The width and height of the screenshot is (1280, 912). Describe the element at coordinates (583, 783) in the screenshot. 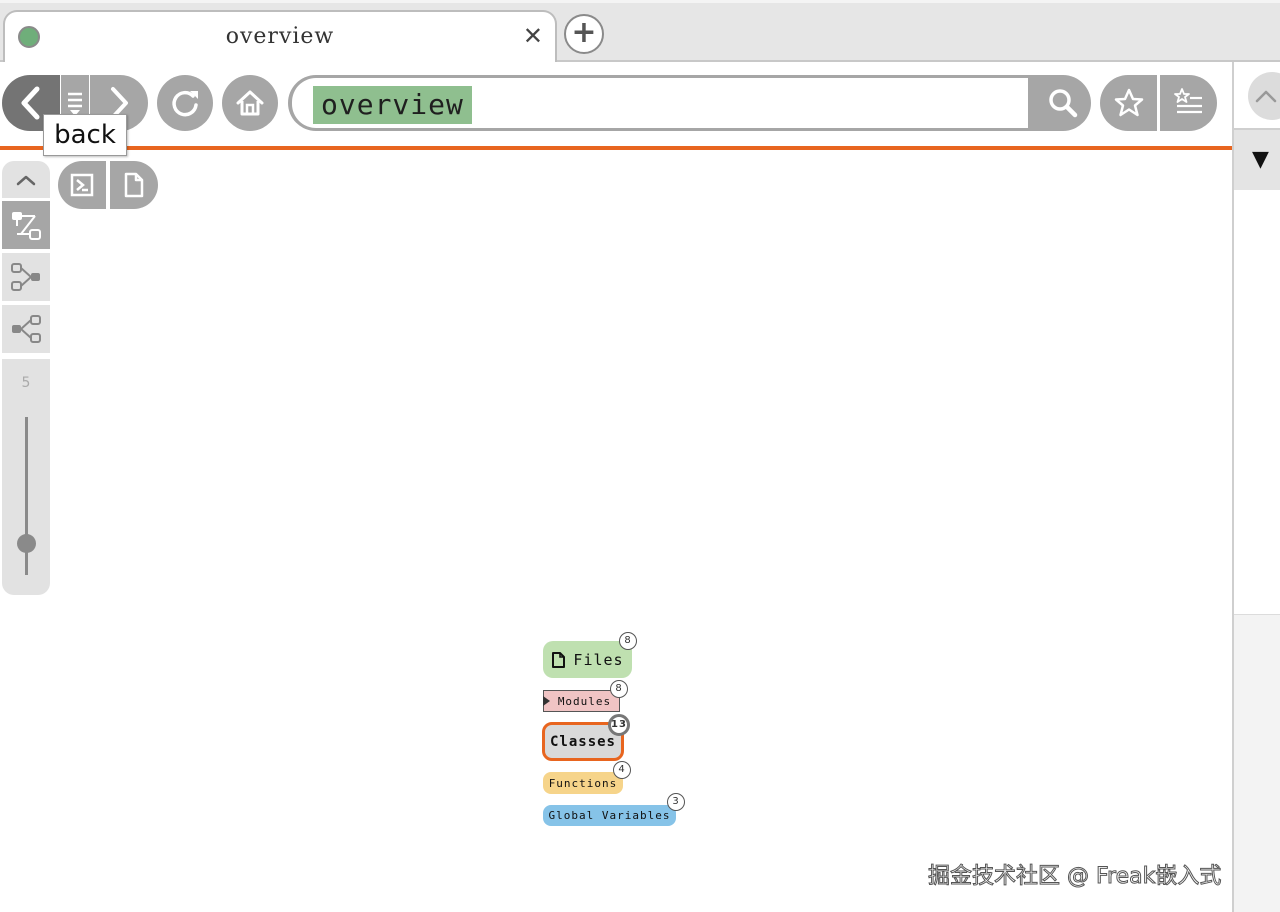

I see `node-label: Functions` at that location.